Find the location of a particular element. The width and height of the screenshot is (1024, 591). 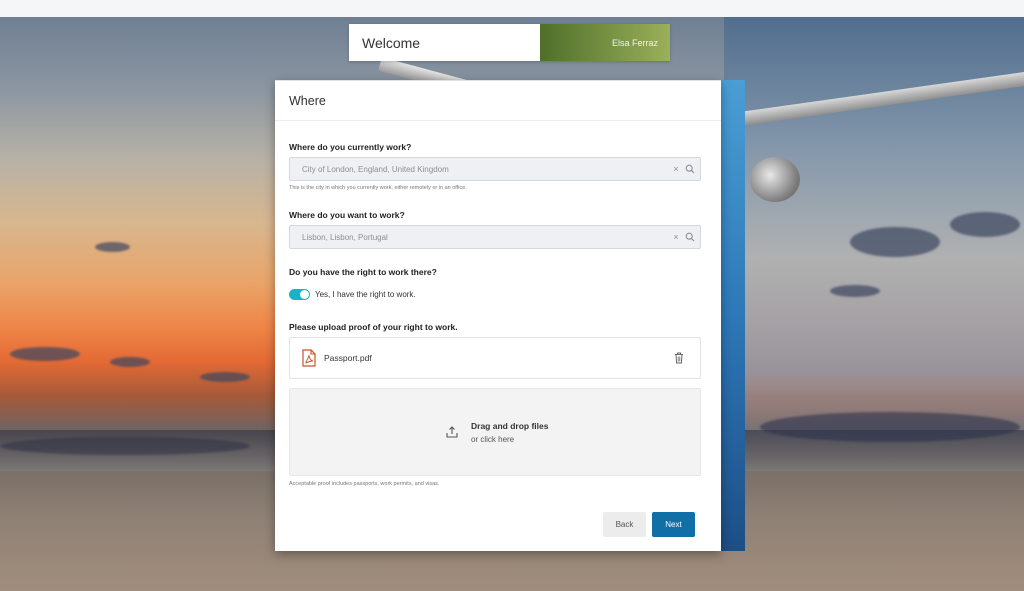

right-to-work-toggle-row: Yes, I have the right to work. is located at coordinates (352, 294).